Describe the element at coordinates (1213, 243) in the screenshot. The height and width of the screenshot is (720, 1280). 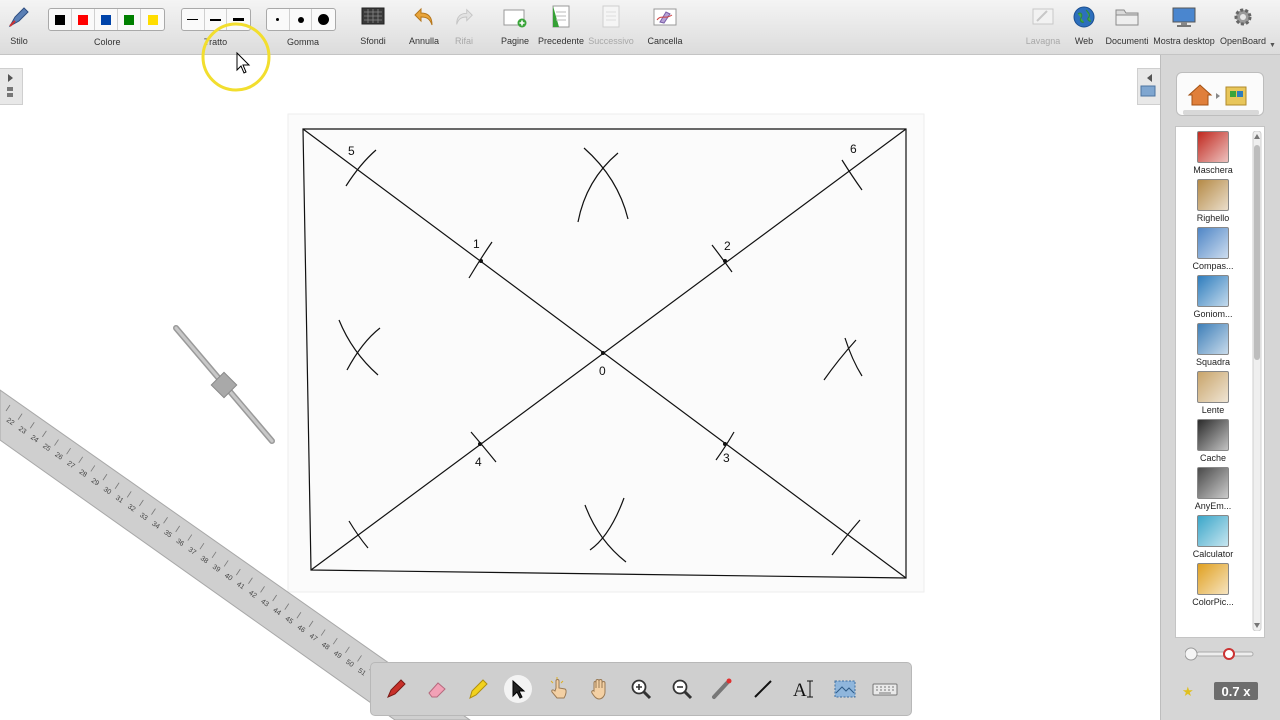
I see `compass-icon` at that location.